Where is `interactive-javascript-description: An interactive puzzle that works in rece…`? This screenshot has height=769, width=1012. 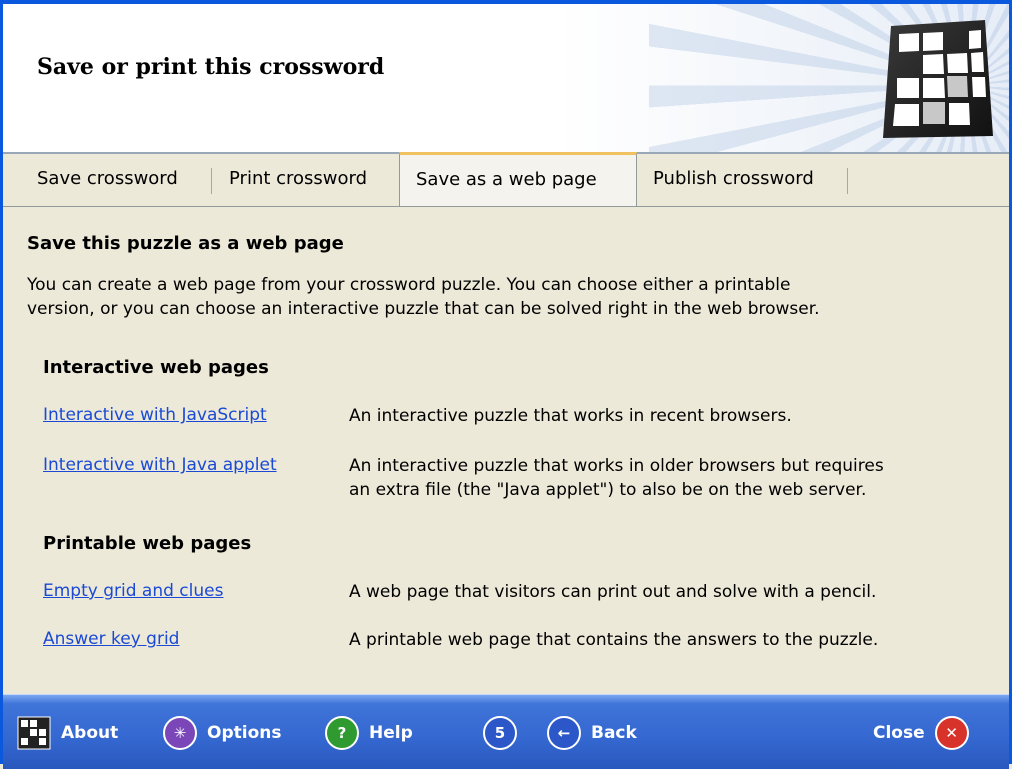 interactive-javascript-description: An interactive puzzle that works in rece… is located at coordinates (659, 416).